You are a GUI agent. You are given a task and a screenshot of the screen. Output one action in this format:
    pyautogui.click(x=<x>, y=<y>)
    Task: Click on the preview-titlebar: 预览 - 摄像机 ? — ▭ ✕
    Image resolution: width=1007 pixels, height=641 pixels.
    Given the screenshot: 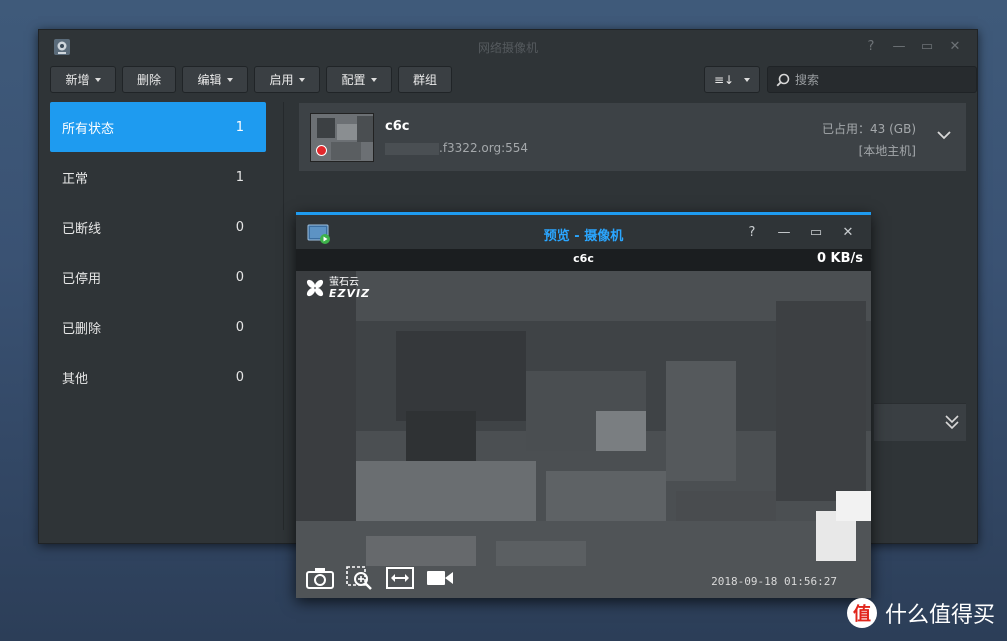 What is the action you would take?
    pyautogui.click(x=583, y=232)
    